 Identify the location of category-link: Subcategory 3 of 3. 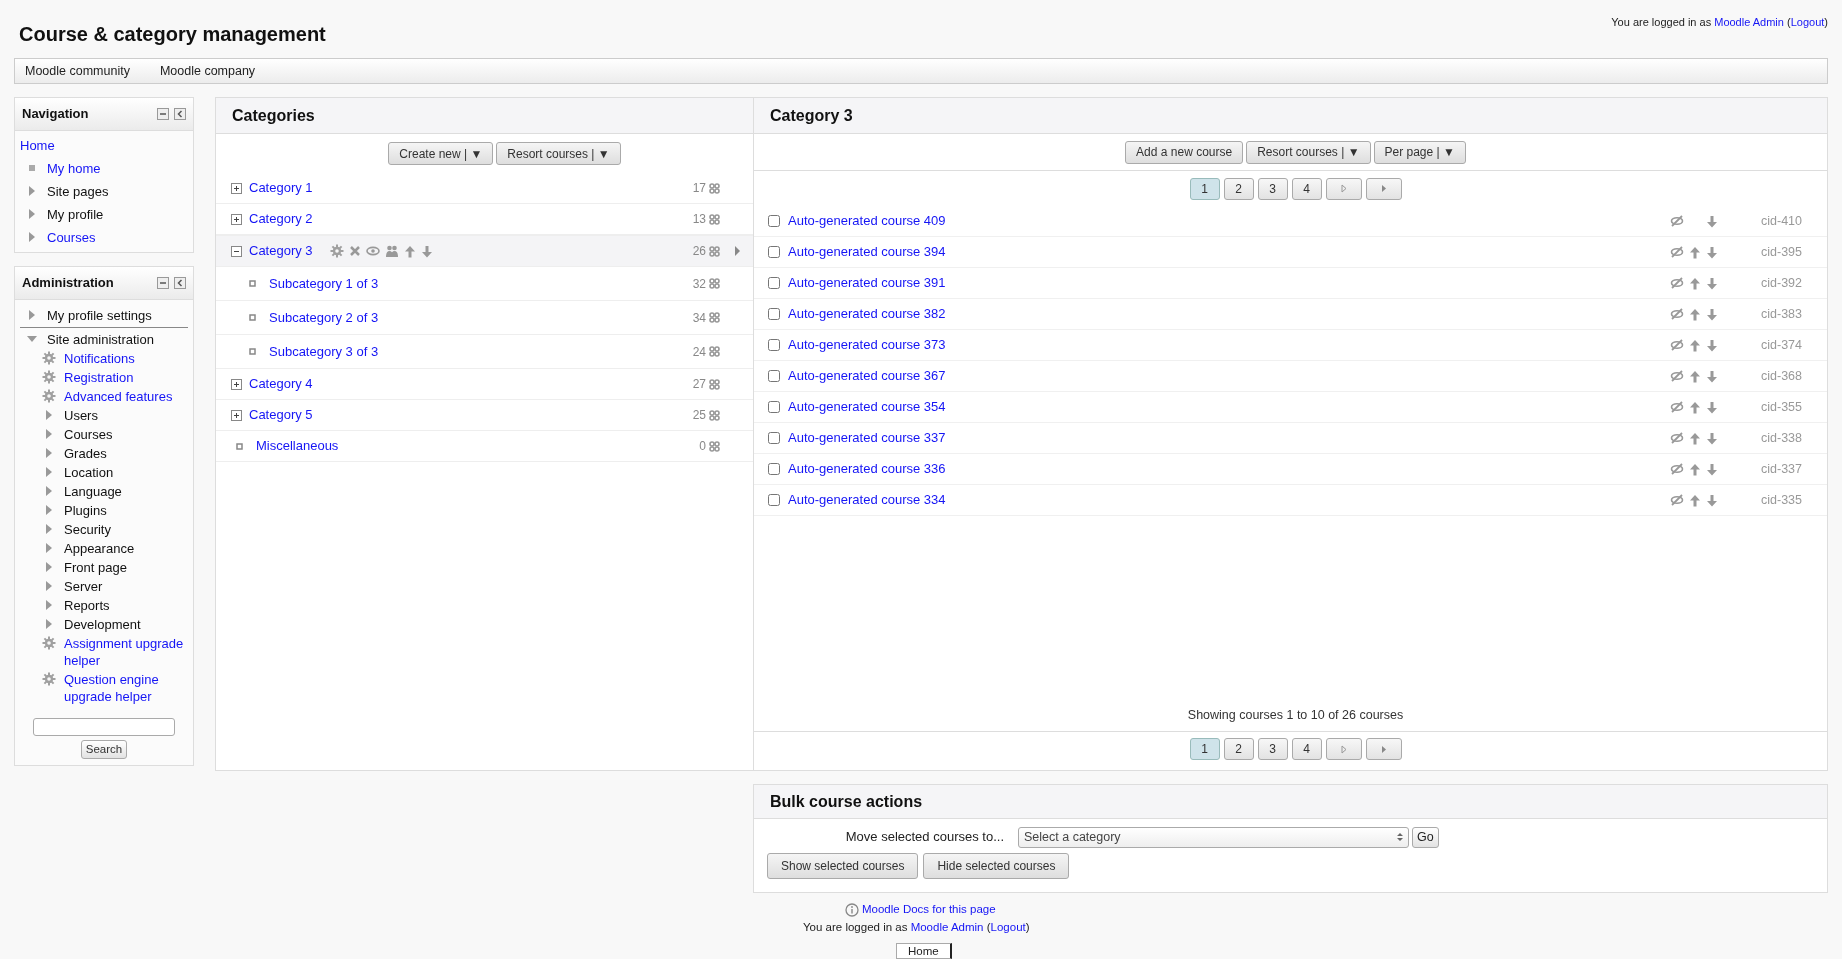
(324, 351).